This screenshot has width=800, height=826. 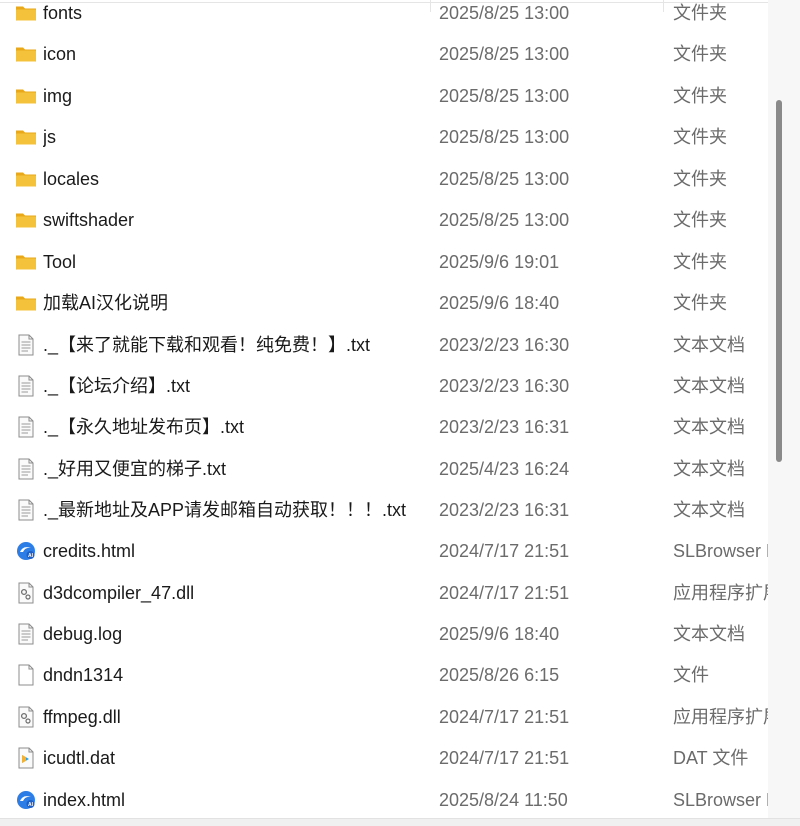 I want to click on file-name: dndn1314, so click(x=83, y=675).